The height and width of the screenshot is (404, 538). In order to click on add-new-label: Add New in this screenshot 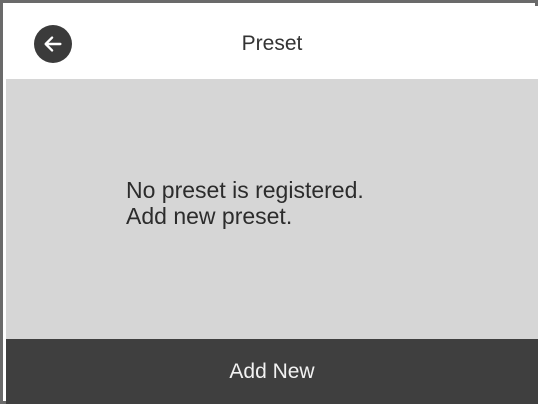, I will do `click(272, 371)`.